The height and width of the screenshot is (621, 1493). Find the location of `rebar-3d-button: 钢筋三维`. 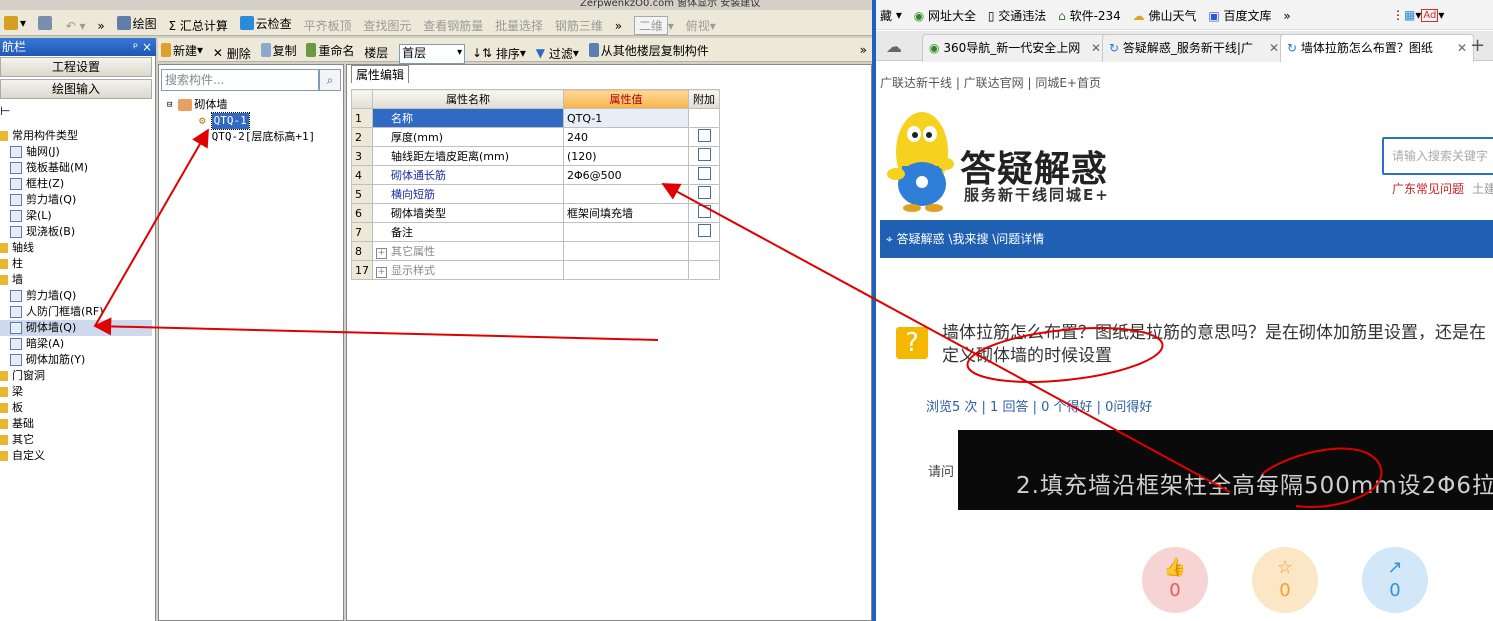

rebar-3d-button: 钢筋三维 is located at coordinates (579, 26).